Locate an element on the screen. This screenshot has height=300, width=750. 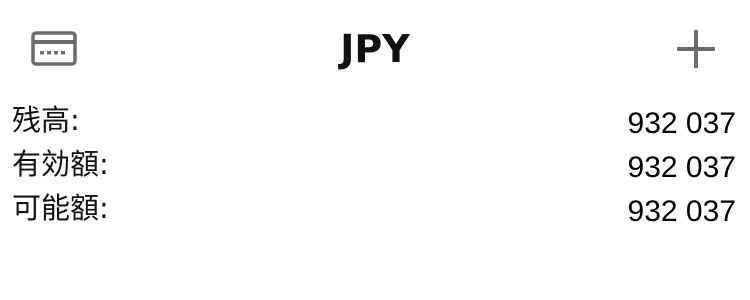
balance-row-remaining: 残高: 932 037 is located at coordinates (375, 120).